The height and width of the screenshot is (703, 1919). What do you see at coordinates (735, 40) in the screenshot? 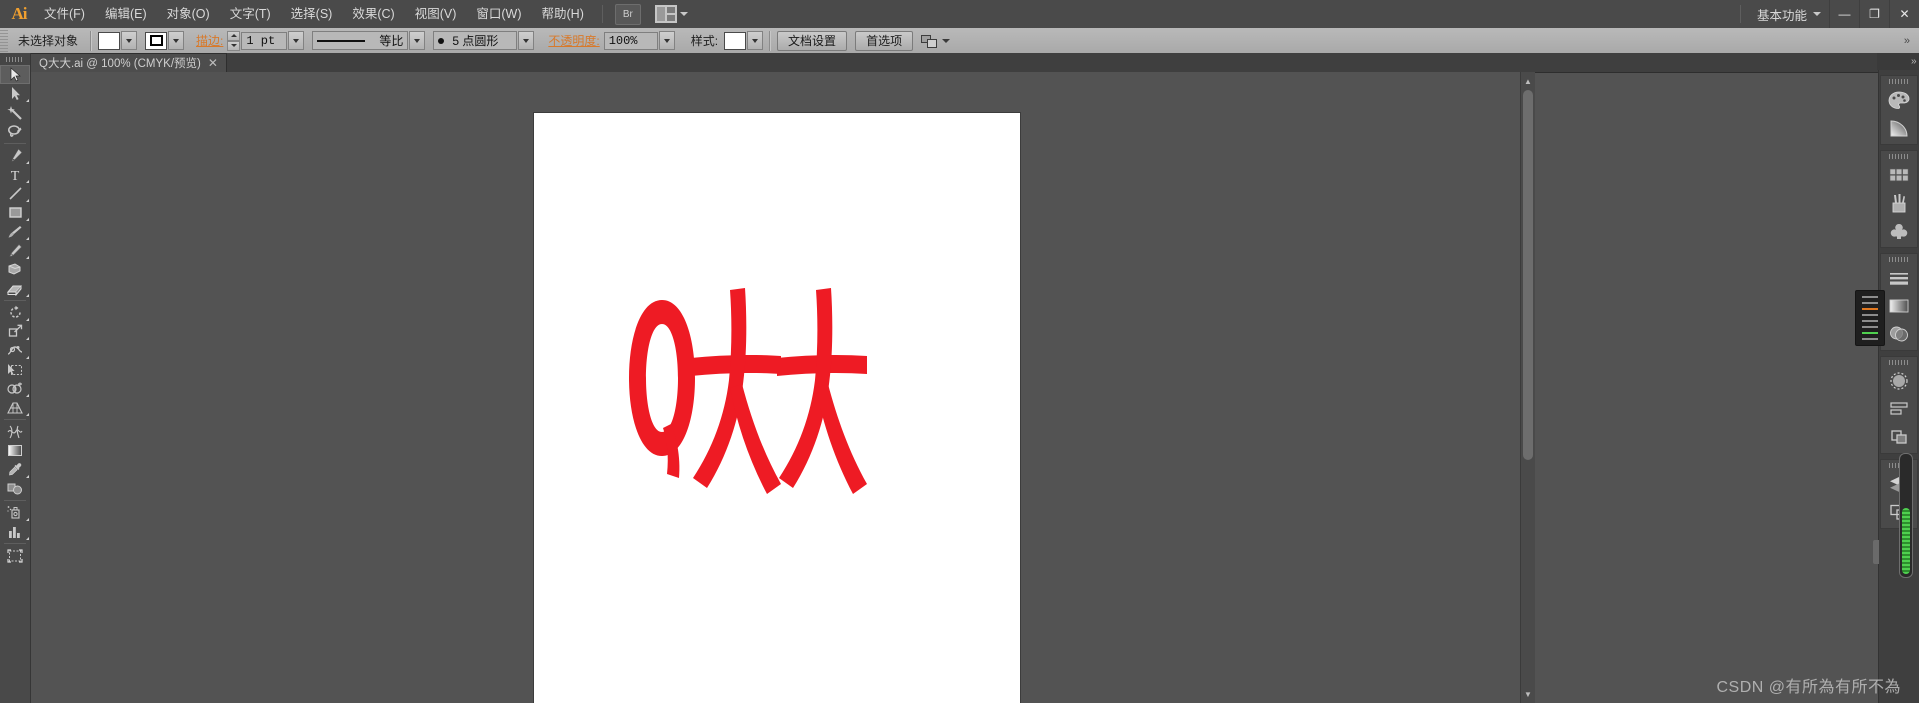
I see `graphic-style-swatch` at bounding box center [735, 40].